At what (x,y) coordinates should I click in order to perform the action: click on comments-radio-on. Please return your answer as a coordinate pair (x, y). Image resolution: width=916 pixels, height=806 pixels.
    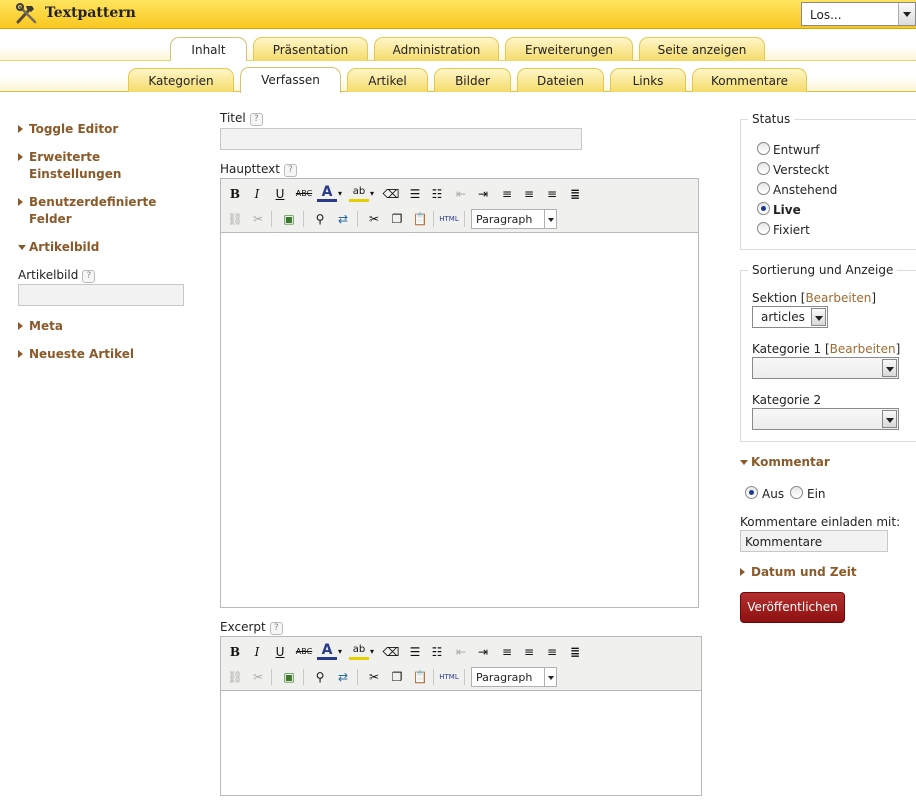
    Looking at the image, I should click on (796, 492).